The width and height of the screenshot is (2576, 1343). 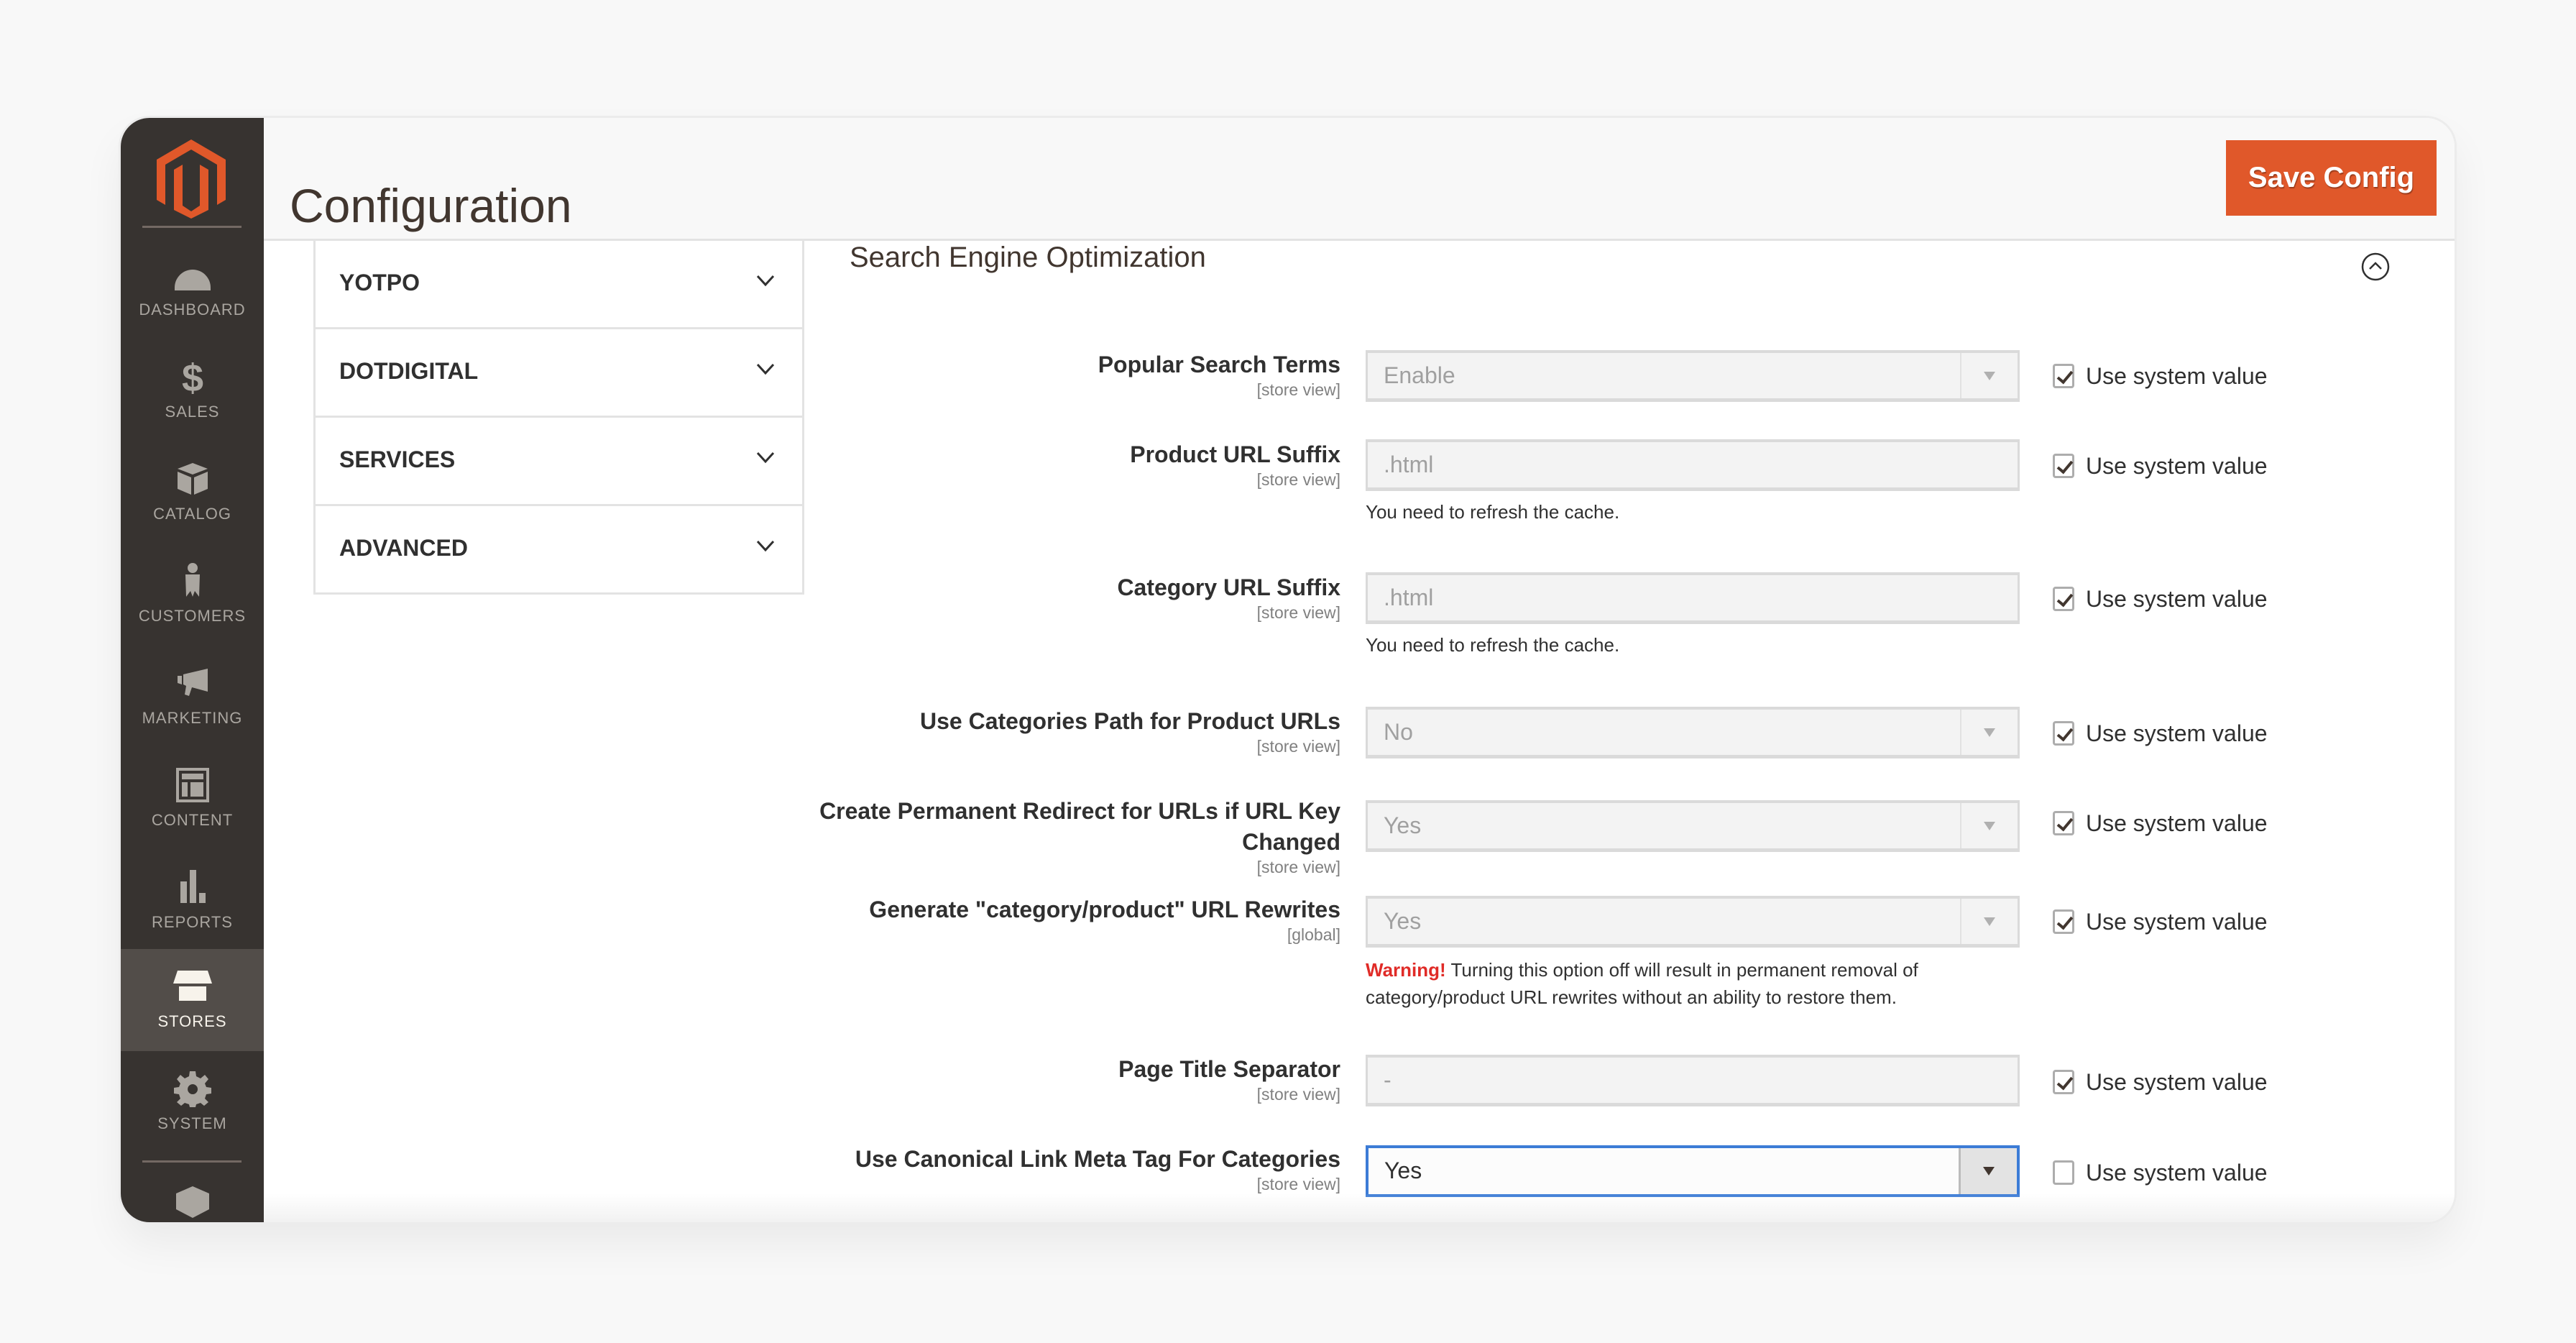 I want to click on save-config-button: Save Config, so click(x=2331, y=178).